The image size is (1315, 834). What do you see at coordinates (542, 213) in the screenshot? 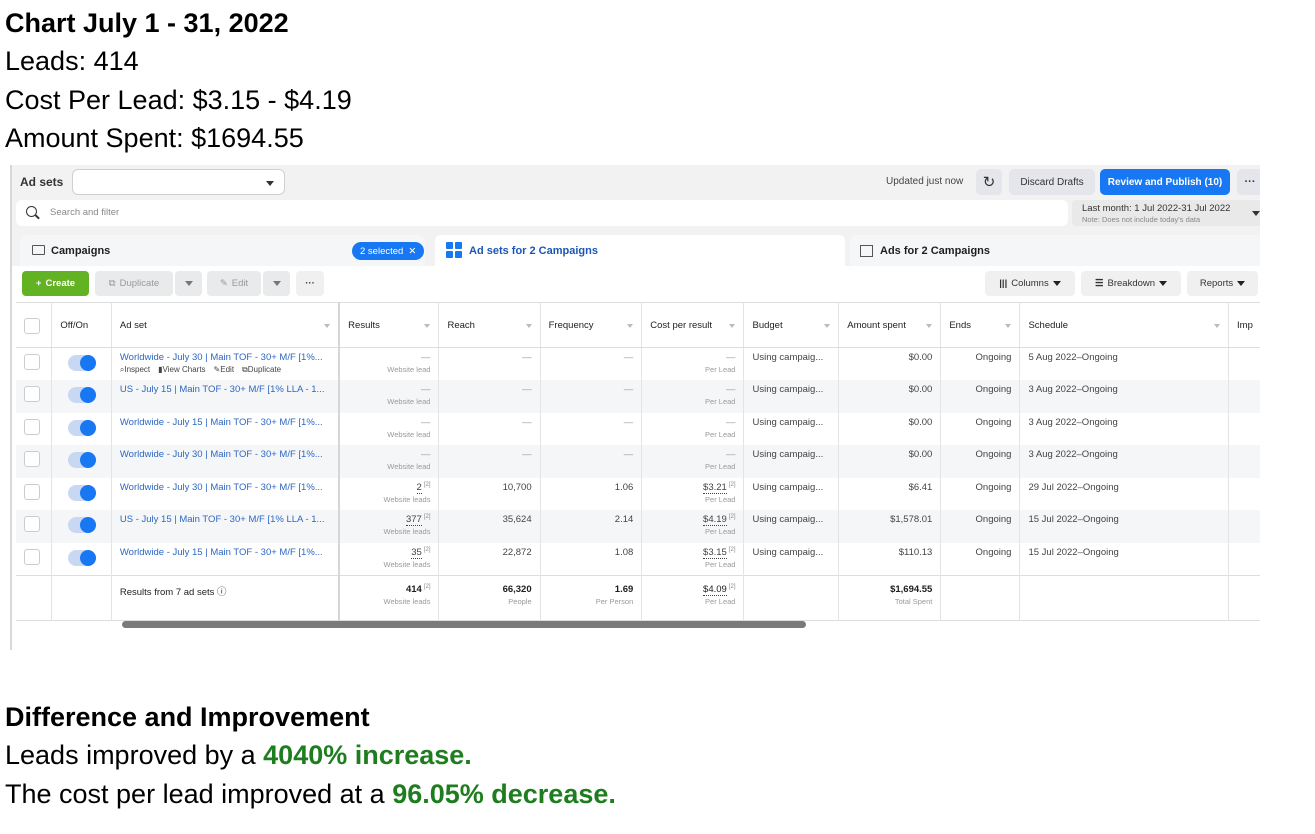
I see `search-input: Search and filter` at bounding box center [542, 213].